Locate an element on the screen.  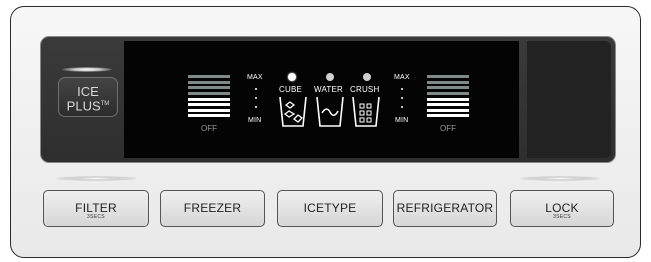
freezer-min-label: MIN is located at coordinates (255, 120).